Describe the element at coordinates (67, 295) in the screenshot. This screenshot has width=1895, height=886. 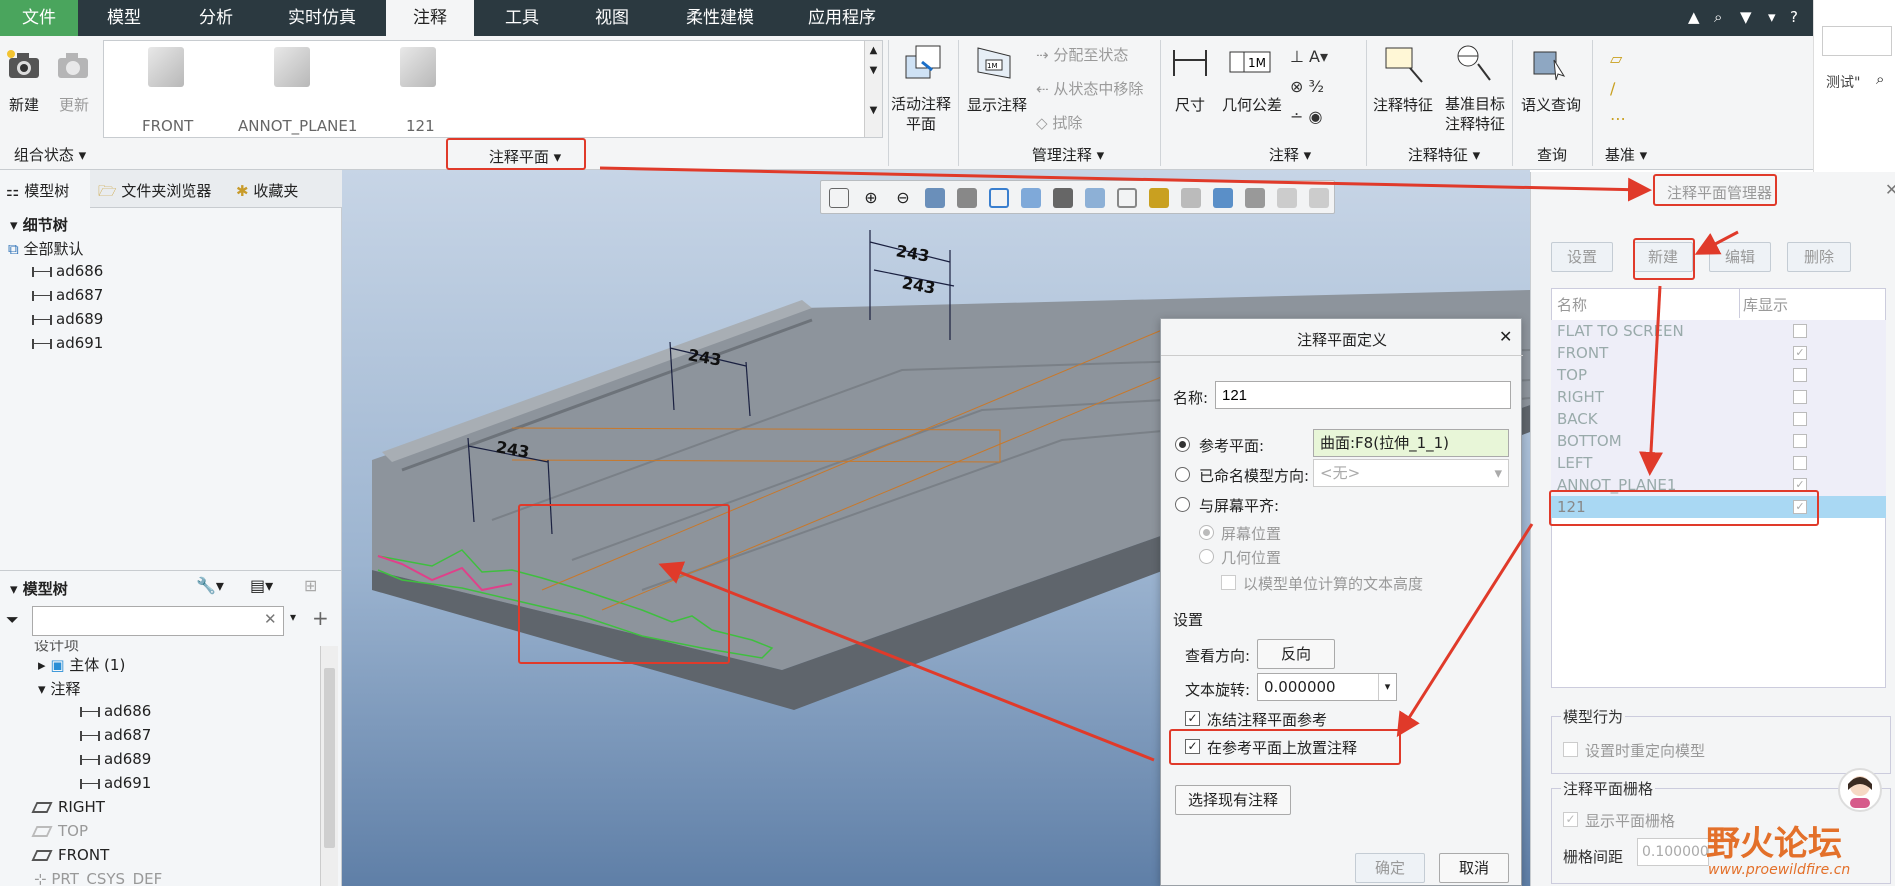
I see `list-item: ad687` at that location.